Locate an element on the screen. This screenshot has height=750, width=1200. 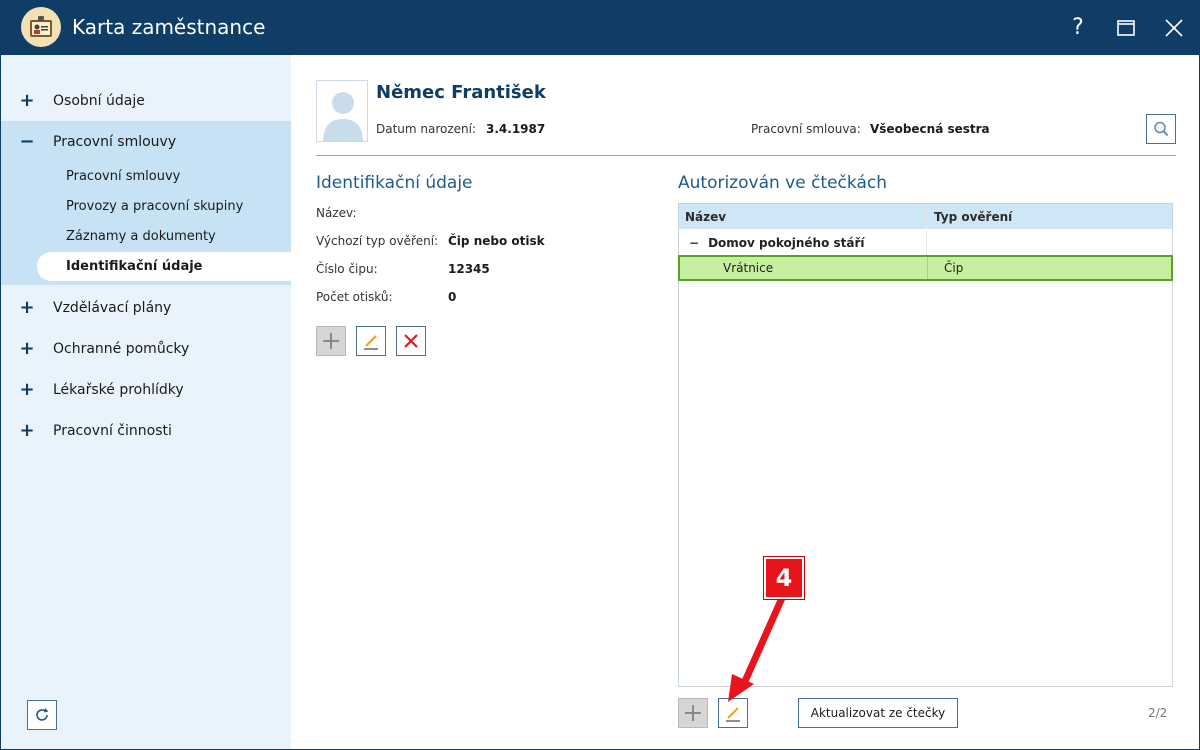
refresh-button is located at coordinates (42, 715).